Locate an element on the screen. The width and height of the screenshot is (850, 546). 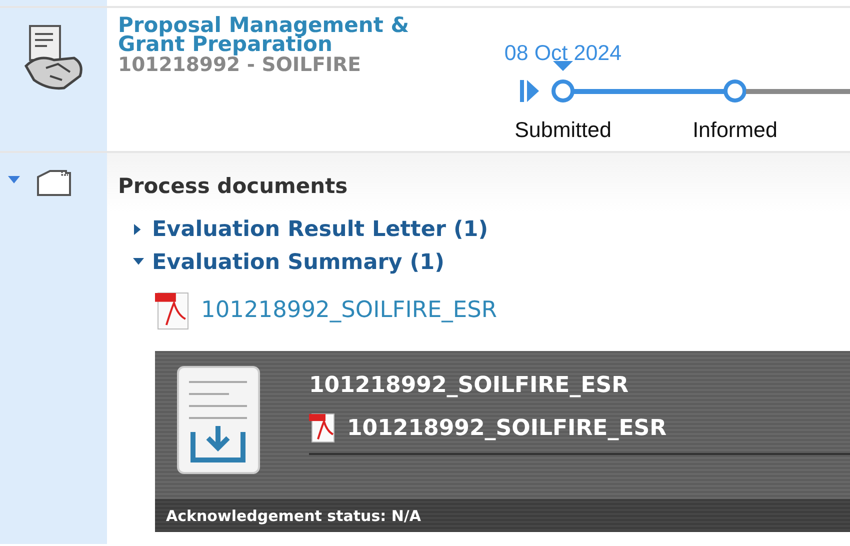
step-label: Informed is located at coordinates (735, 130).